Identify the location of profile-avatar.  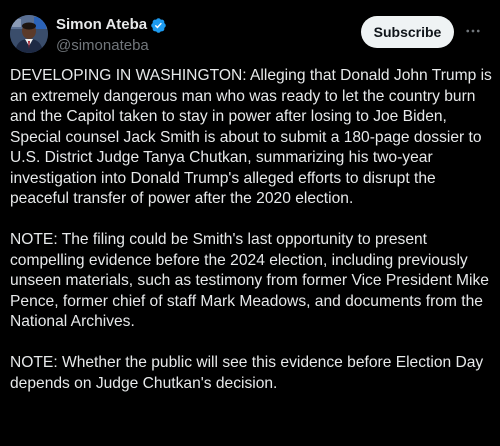
(29, 34).